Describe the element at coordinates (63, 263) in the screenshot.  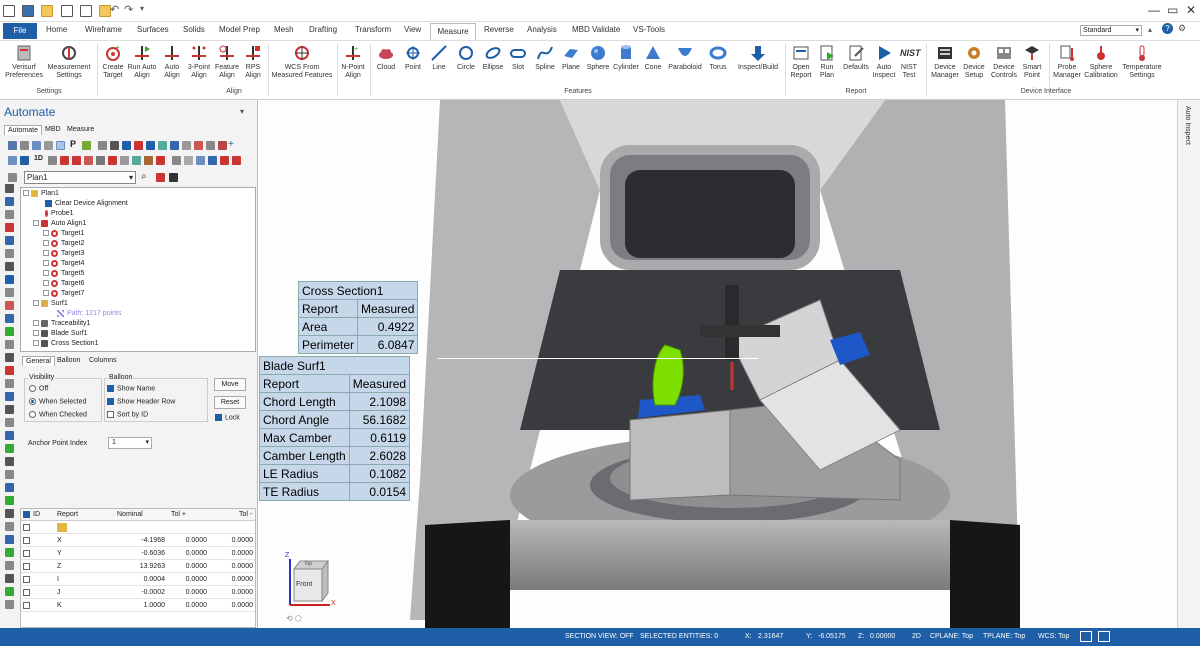
I see `tree-node: Target4` at that location.